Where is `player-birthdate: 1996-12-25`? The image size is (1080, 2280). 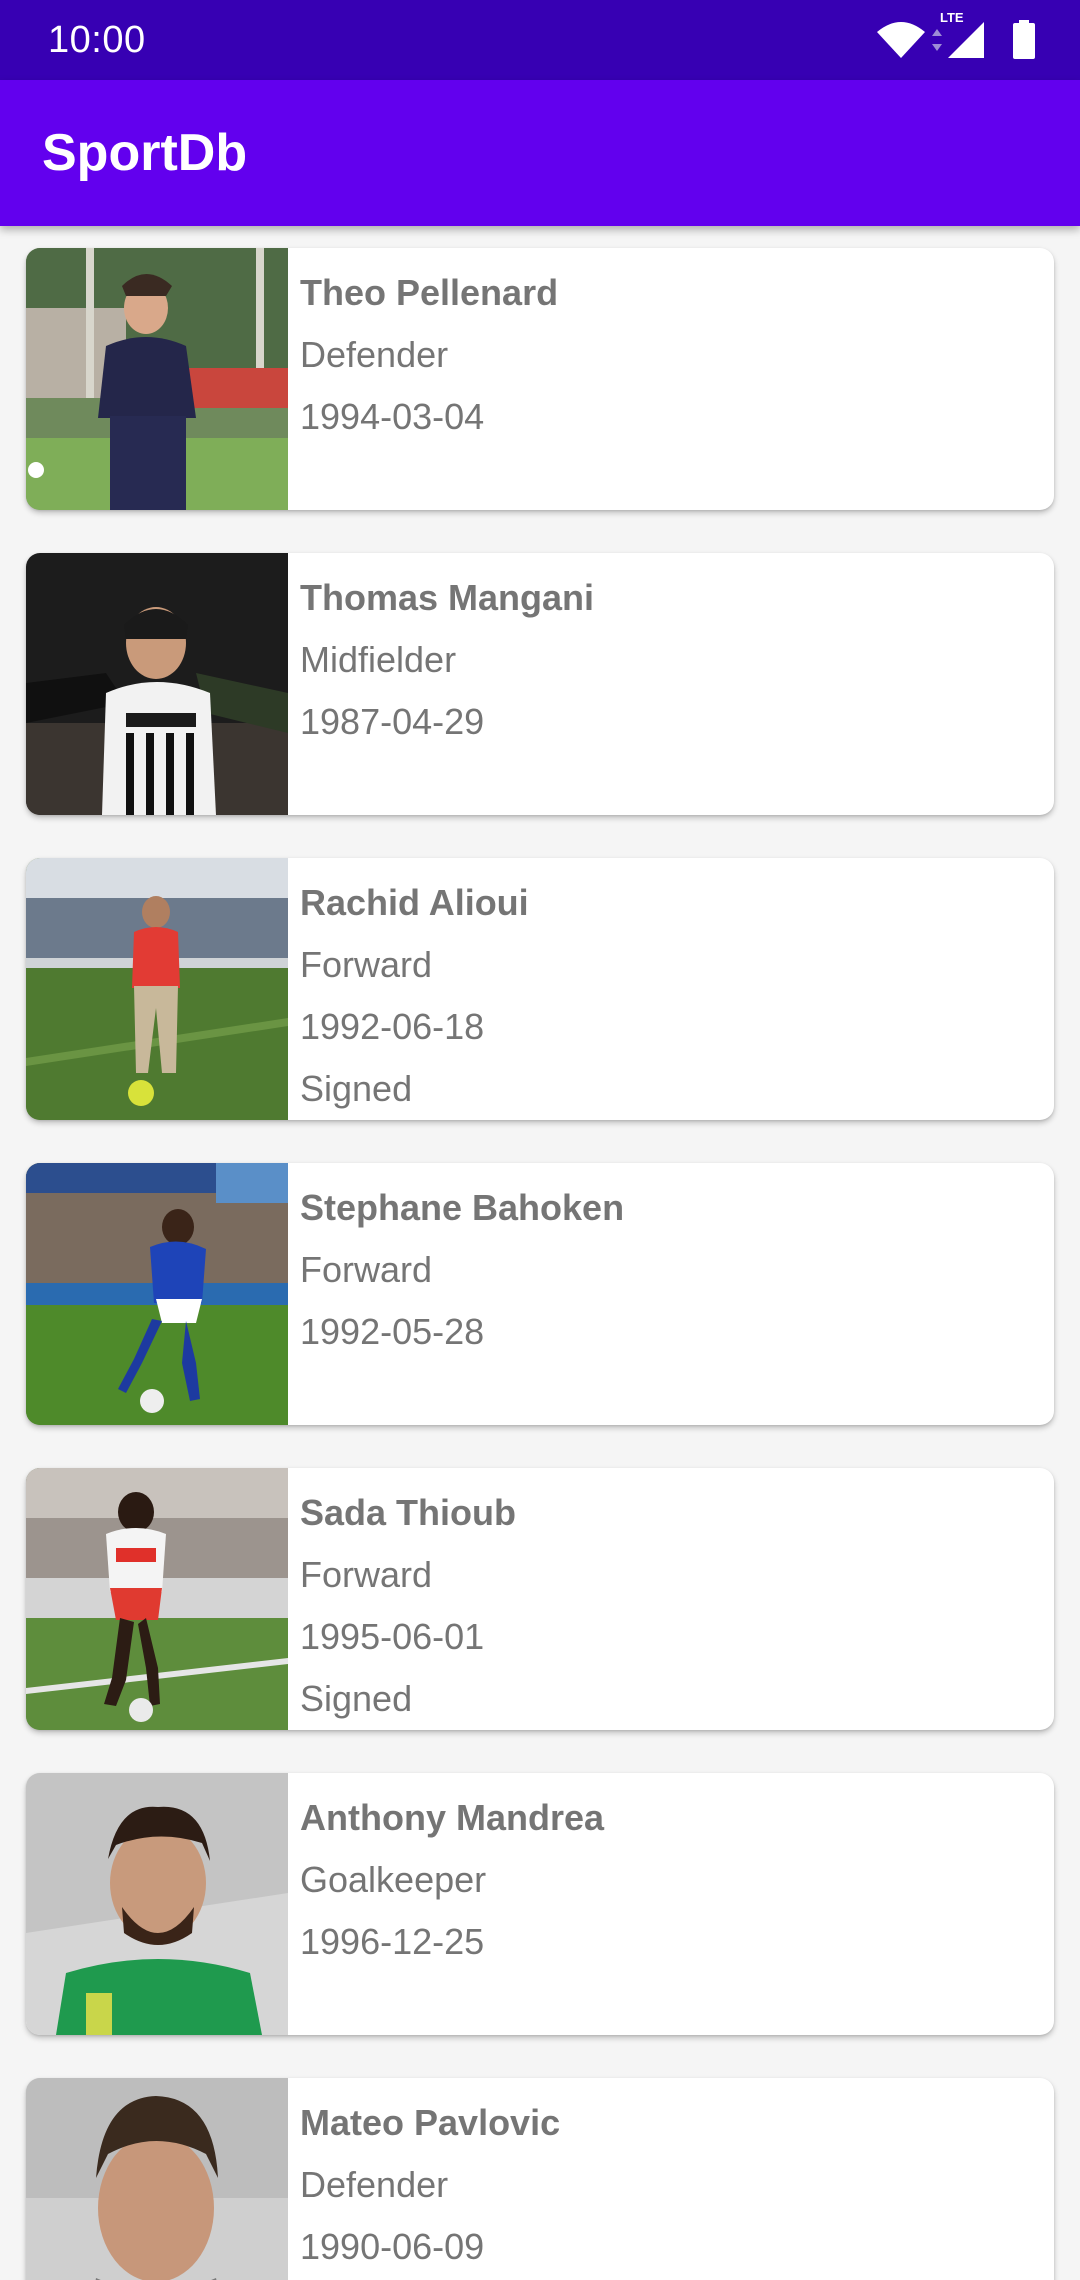
player-birthdate: 1996-12-25 is located at coordinates (392, 1941).